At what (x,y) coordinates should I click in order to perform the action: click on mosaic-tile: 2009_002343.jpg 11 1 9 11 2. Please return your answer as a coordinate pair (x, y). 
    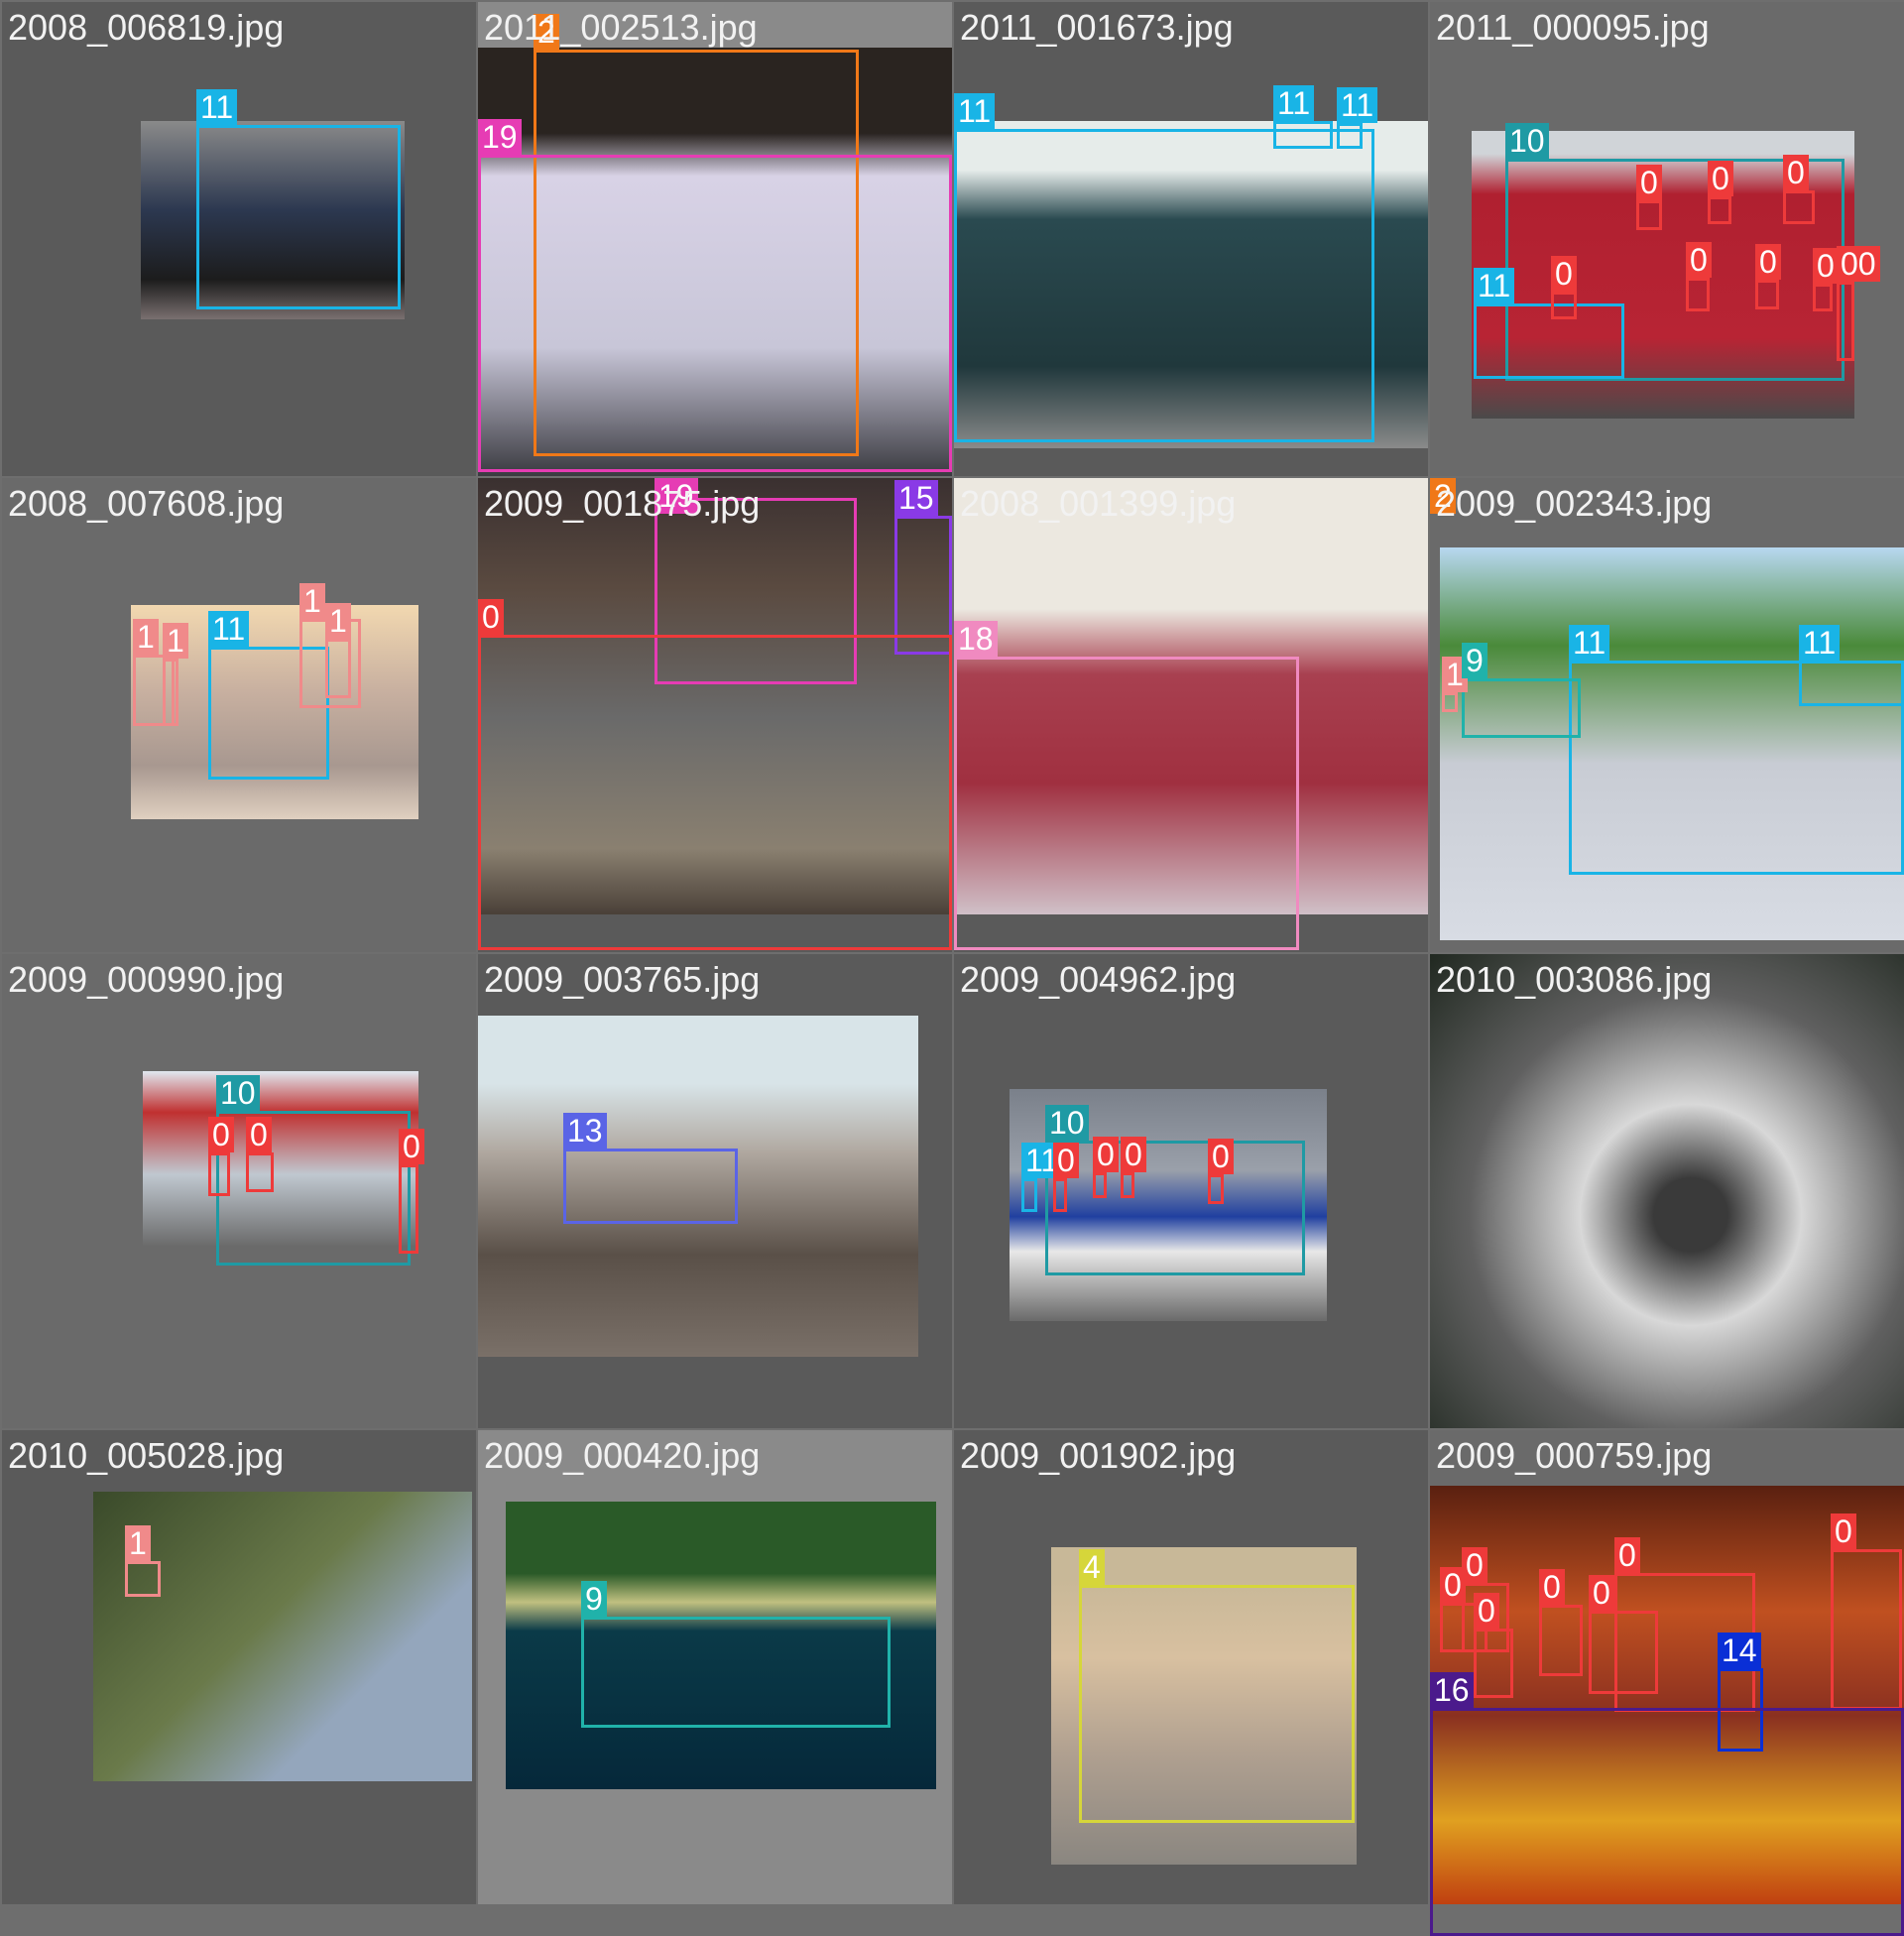
    Looking at the image, I should click on (1667, 715).